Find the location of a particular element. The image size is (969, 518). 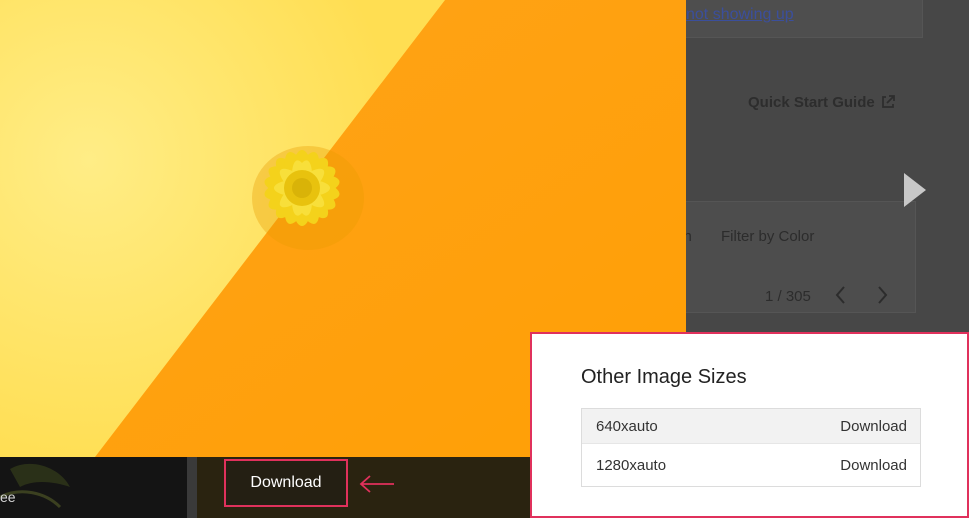

left-arrow-icon is located at coordinates (376, 484).